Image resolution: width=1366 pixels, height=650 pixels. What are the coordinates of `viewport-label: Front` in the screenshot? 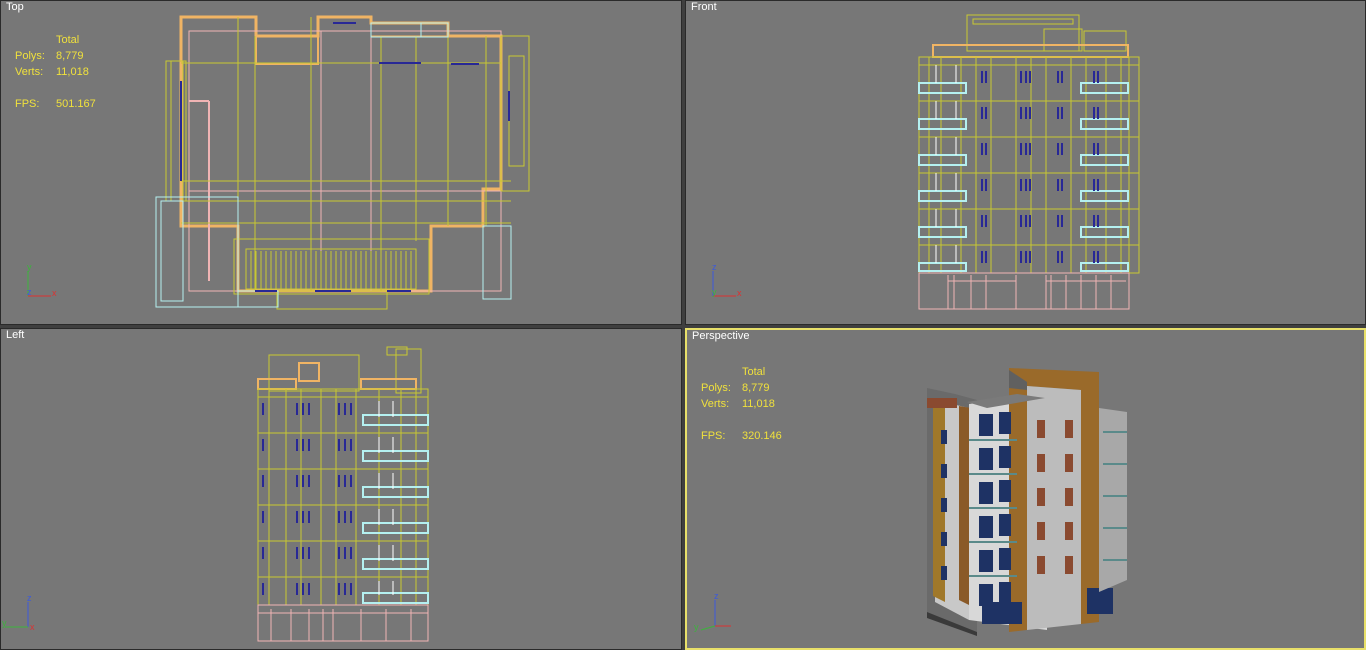 It's located at (704, 7).